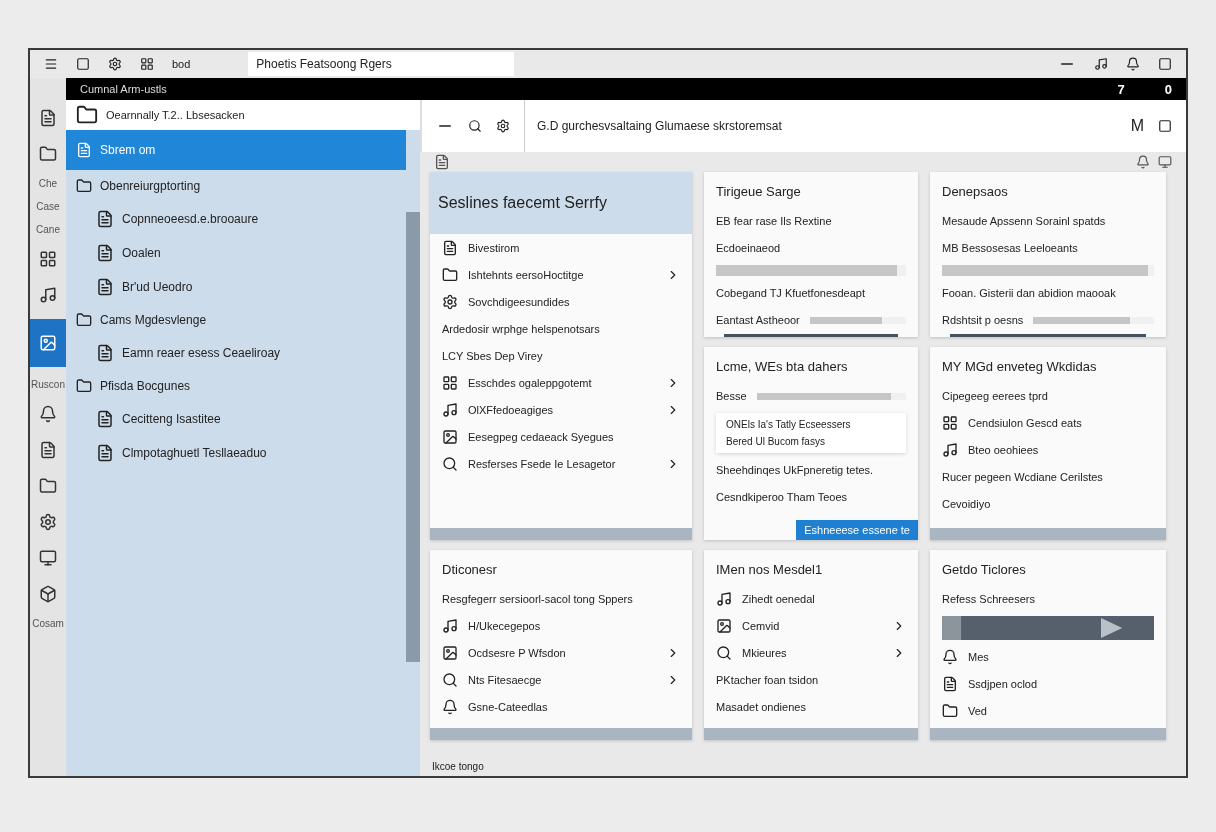  What do you see at coordinates (1168, 89) in the screenshot?
I see `strip-text: 0` at bounding box center [1168, 89].